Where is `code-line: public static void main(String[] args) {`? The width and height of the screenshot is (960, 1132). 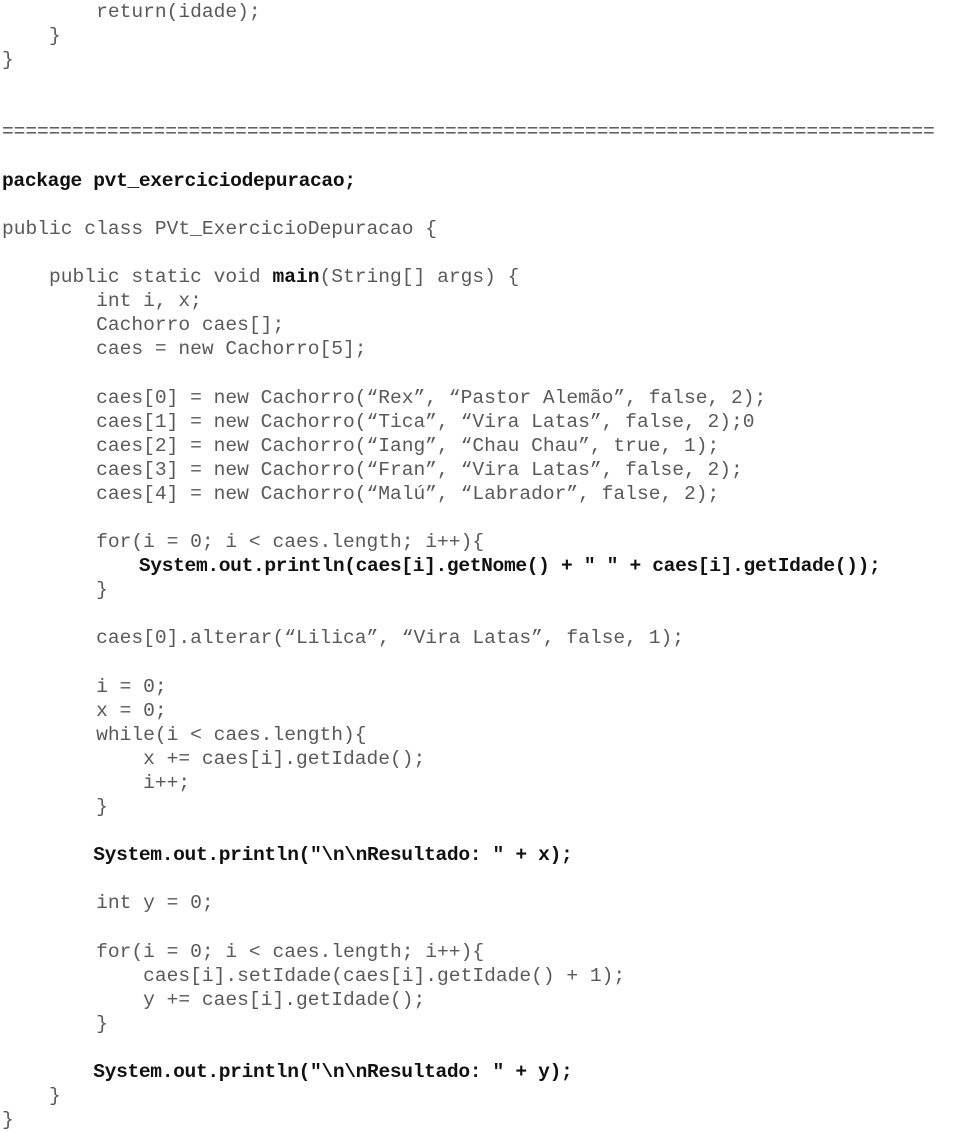 code-line: public static void main(String[] args) { is located at coordinates (480, 277).